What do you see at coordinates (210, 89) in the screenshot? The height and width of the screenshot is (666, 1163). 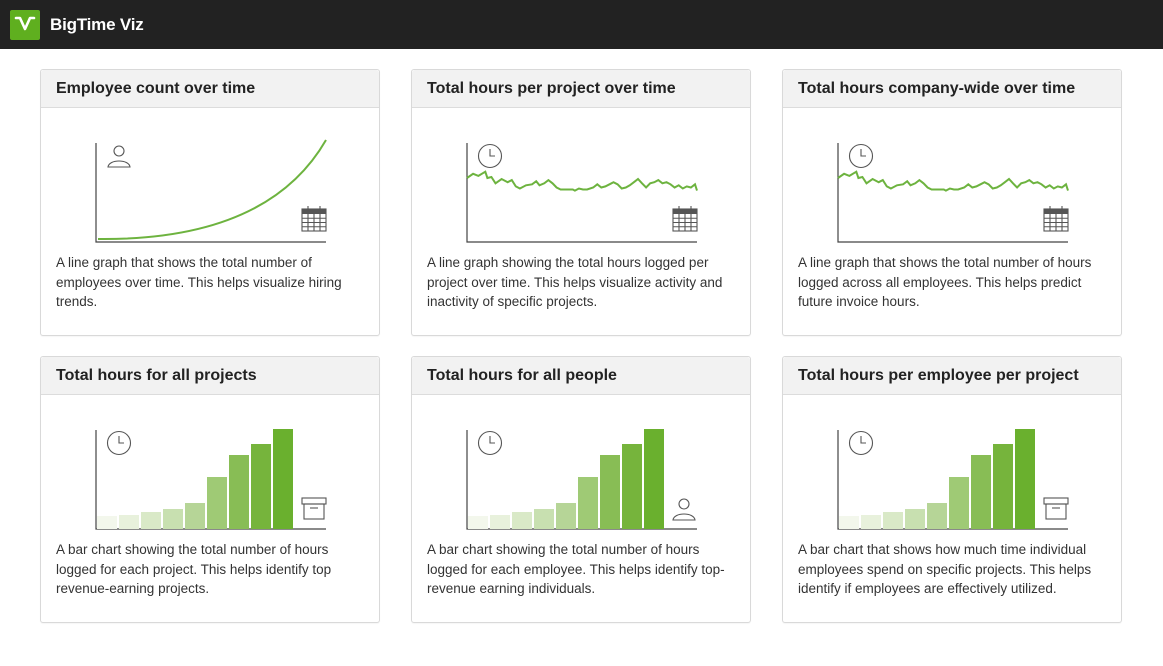 I see `card-title: Employee count over time` at bounding box center [210, 89].